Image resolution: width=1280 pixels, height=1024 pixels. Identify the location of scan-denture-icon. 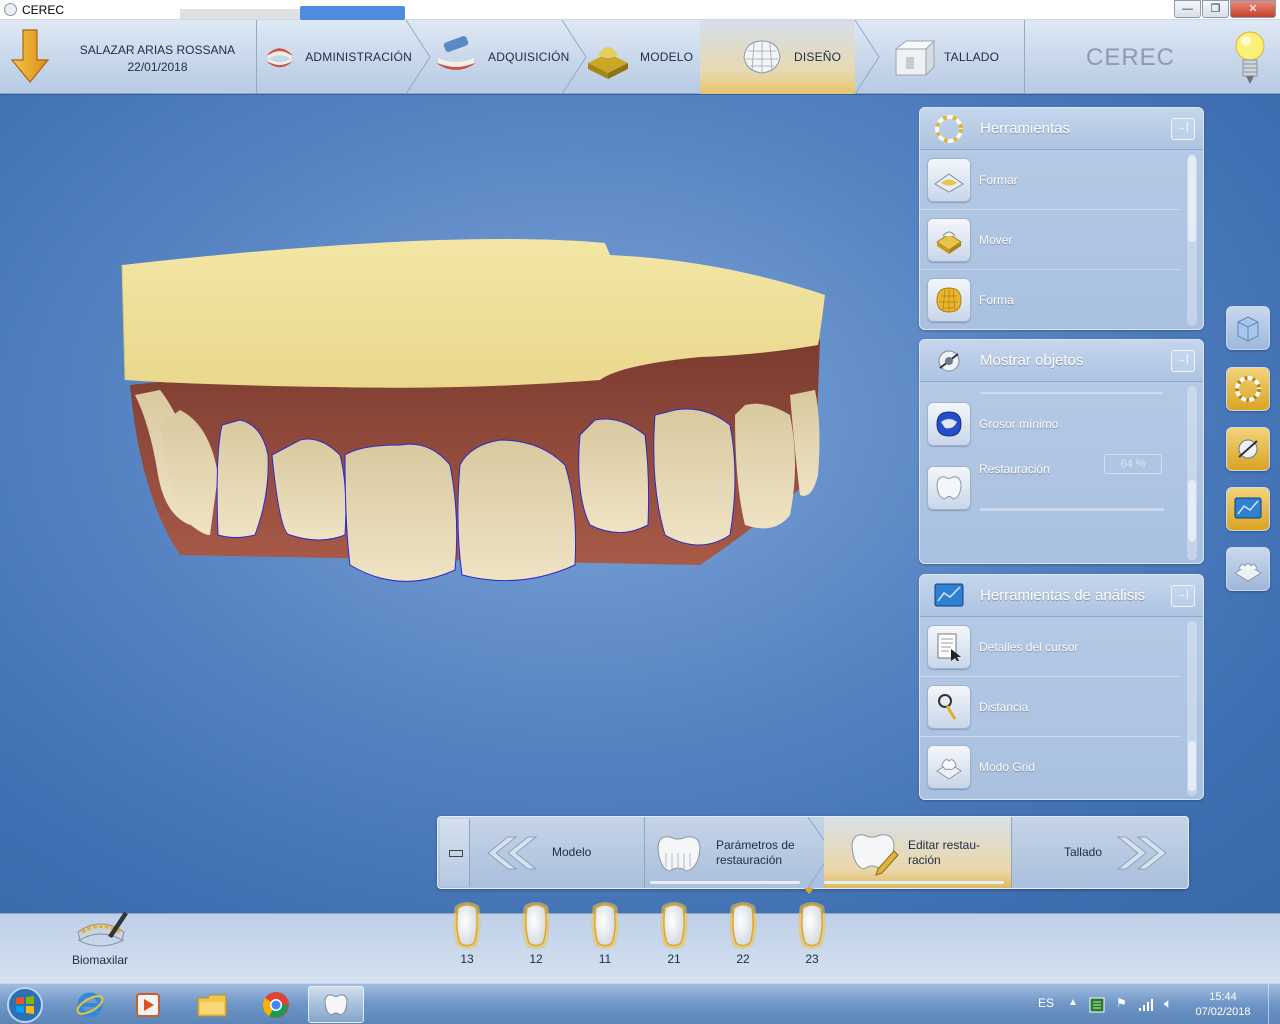
(456, 53).